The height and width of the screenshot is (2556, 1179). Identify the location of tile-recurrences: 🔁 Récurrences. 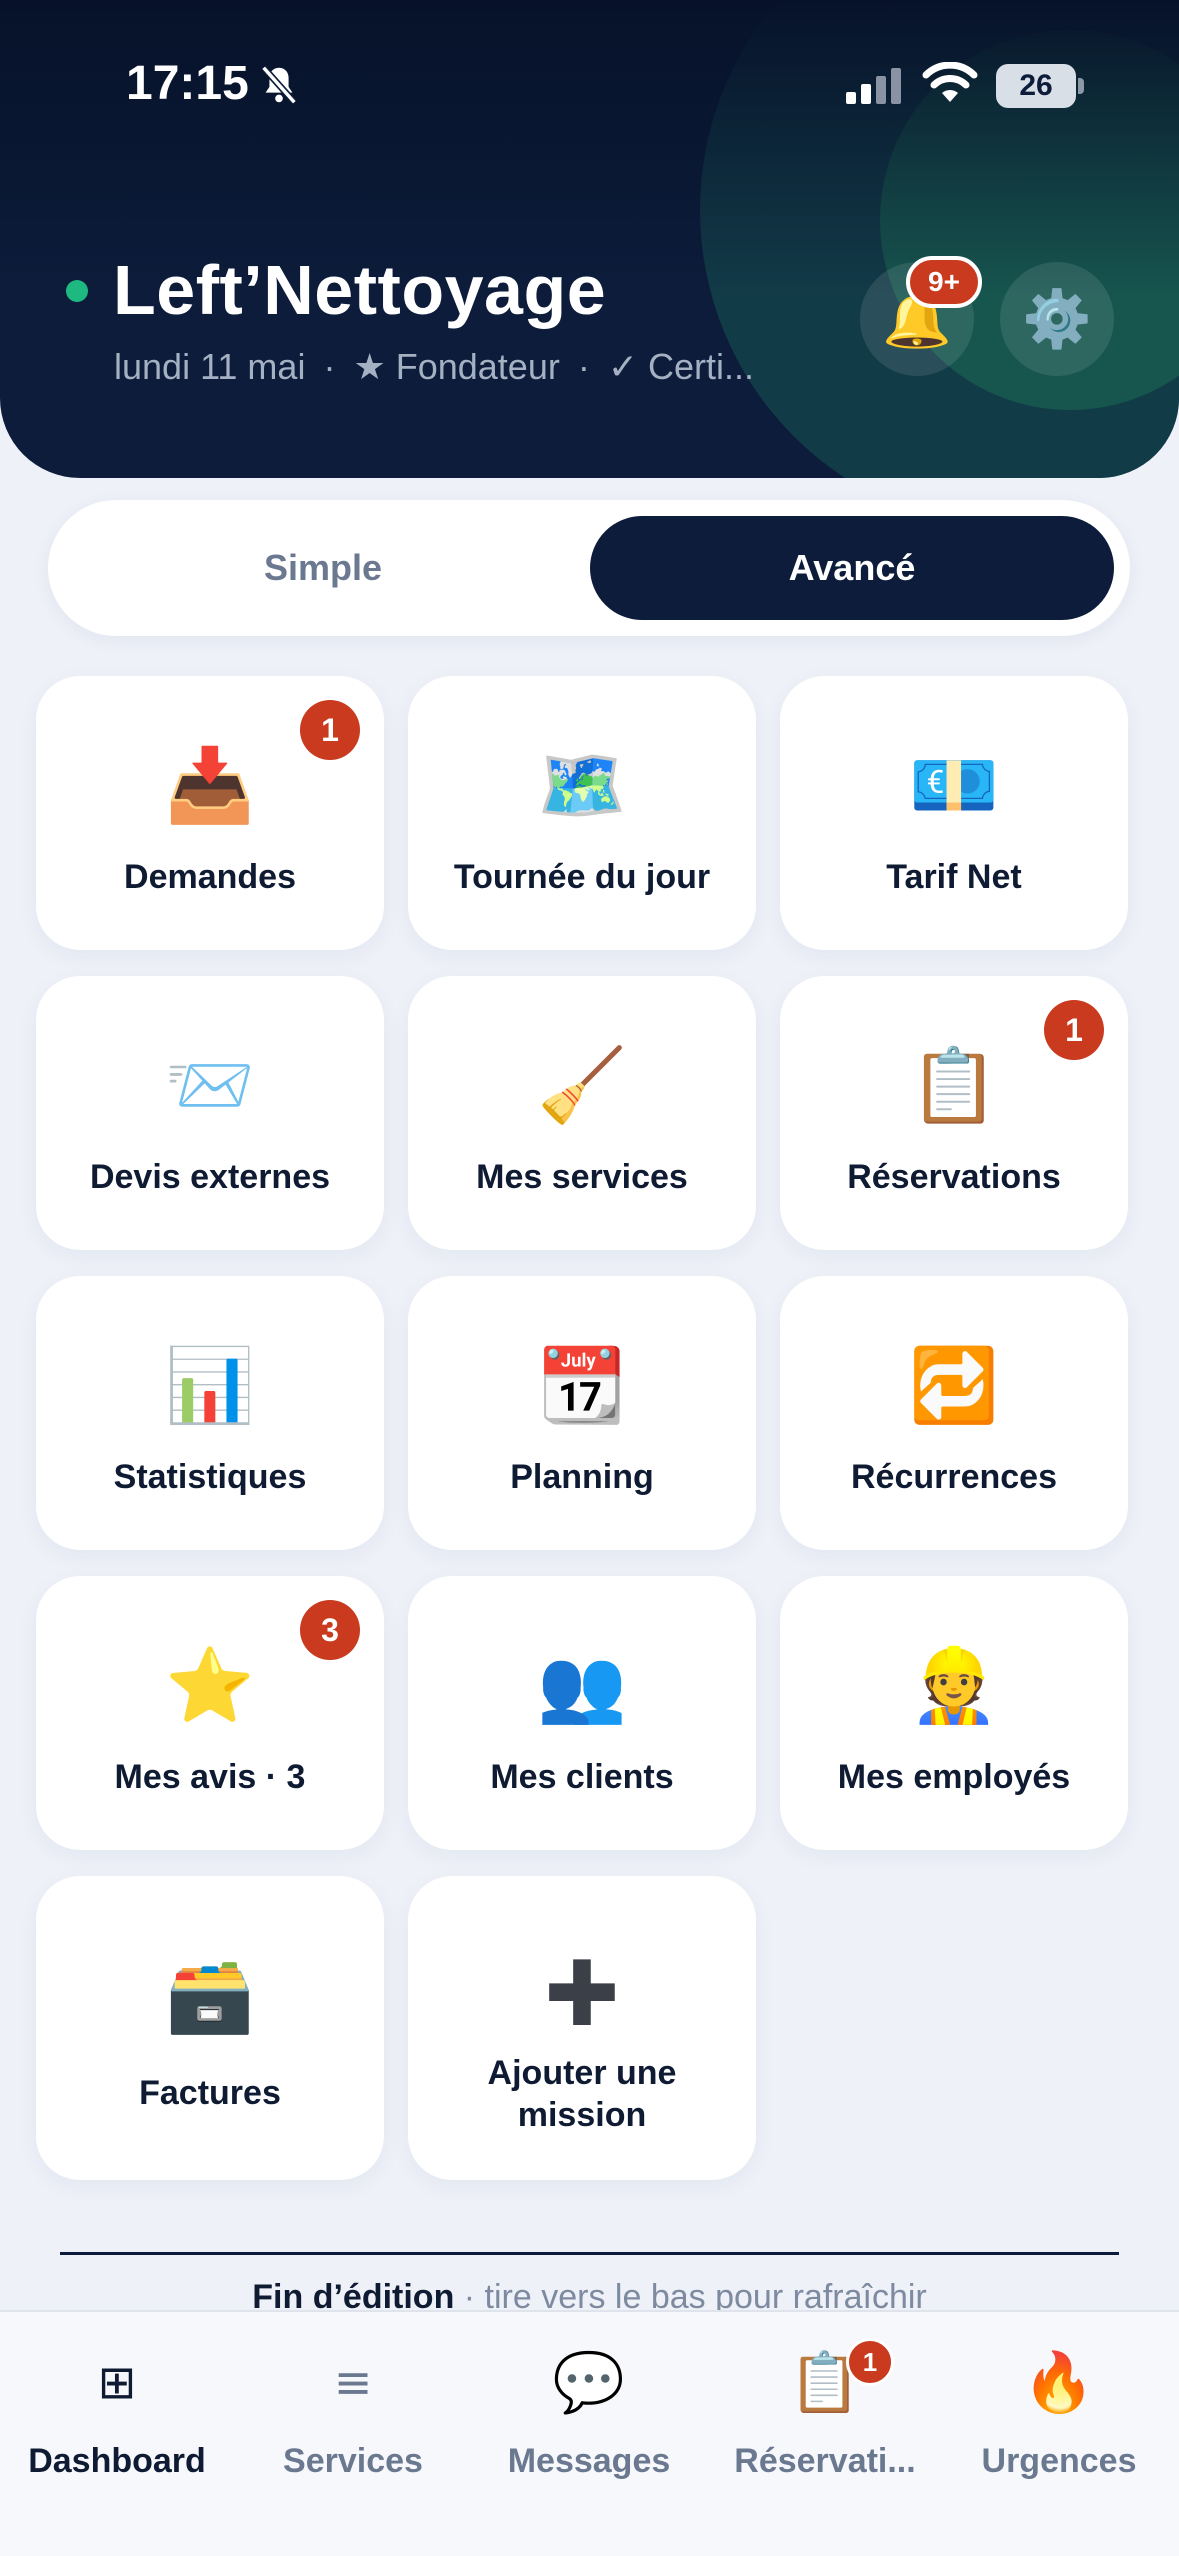
(954, 1413).